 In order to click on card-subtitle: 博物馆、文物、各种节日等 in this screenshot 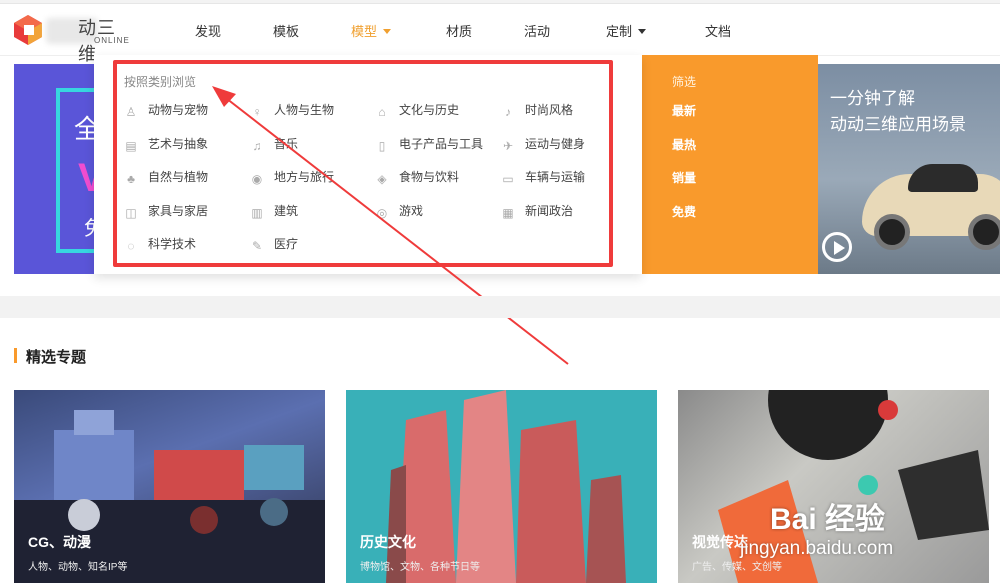, I will do `click(420, 567)`.